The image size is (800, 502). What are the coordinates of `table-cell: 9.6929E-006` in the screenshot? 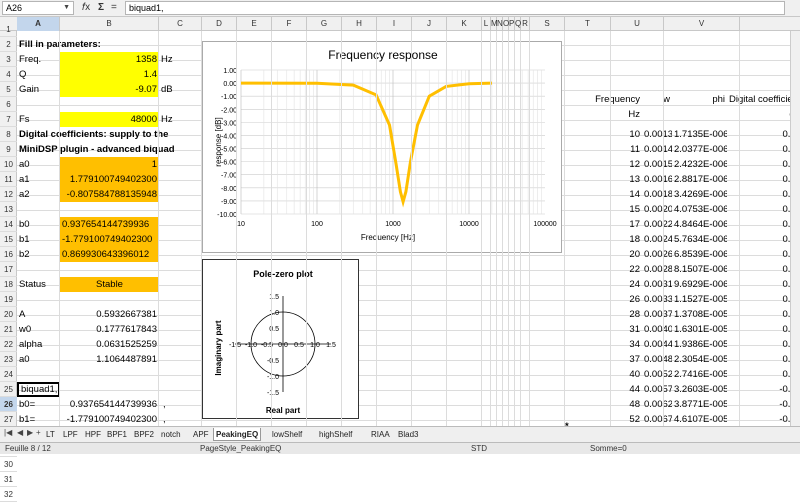 It's located at (699, 284).